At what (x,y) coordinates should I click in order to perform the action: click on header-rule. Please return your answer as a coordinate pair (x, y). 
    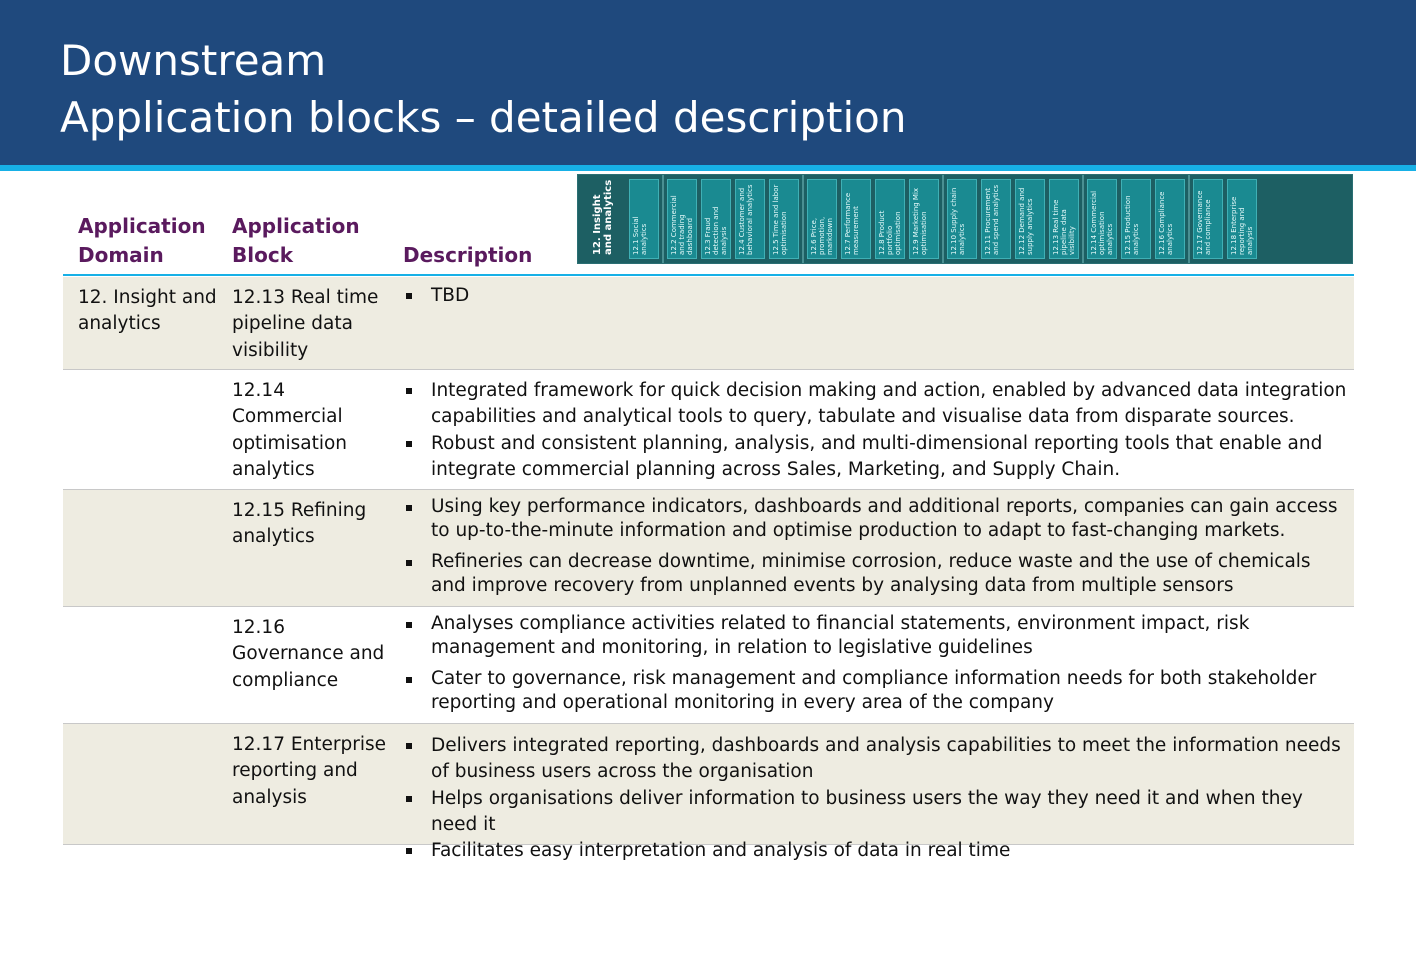
    Looking at the image, I should click on (708, 275).